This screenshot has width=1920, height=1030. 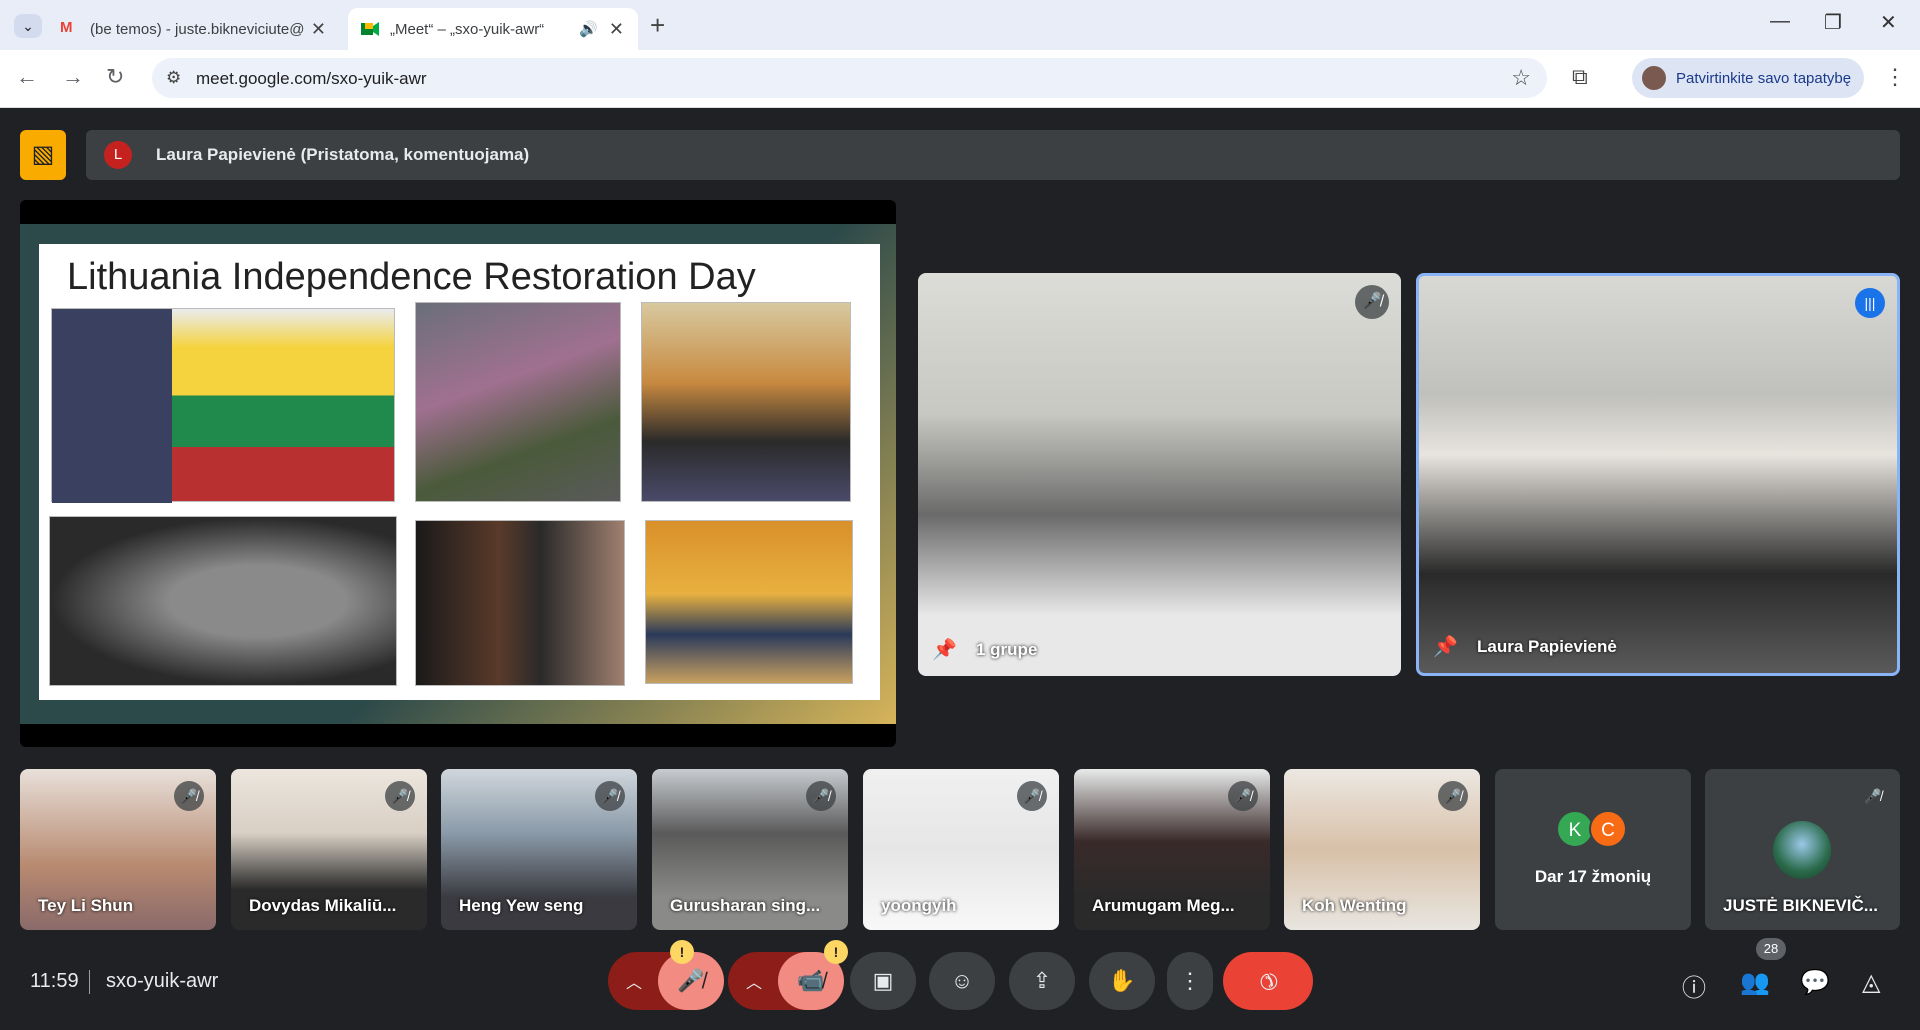 I want to click on profile-button: Patvirtinkite savo tapatybę, so click(x=1748, y=78).